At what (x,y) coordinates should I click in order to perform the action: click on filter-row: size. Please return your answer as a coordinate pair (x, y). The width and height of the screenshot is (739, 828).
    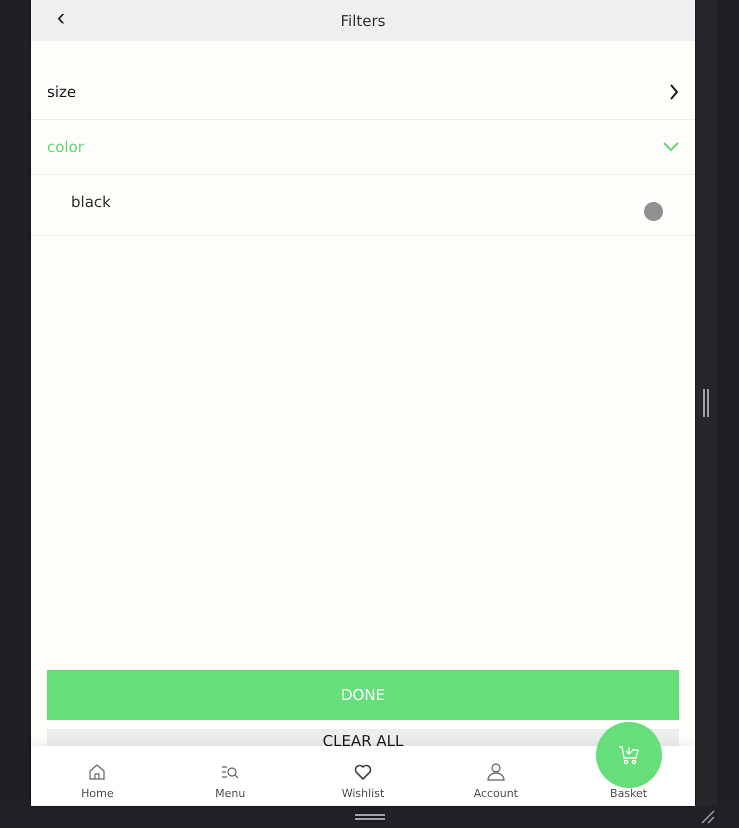
    Looking at the image, I should click on (363, 92).